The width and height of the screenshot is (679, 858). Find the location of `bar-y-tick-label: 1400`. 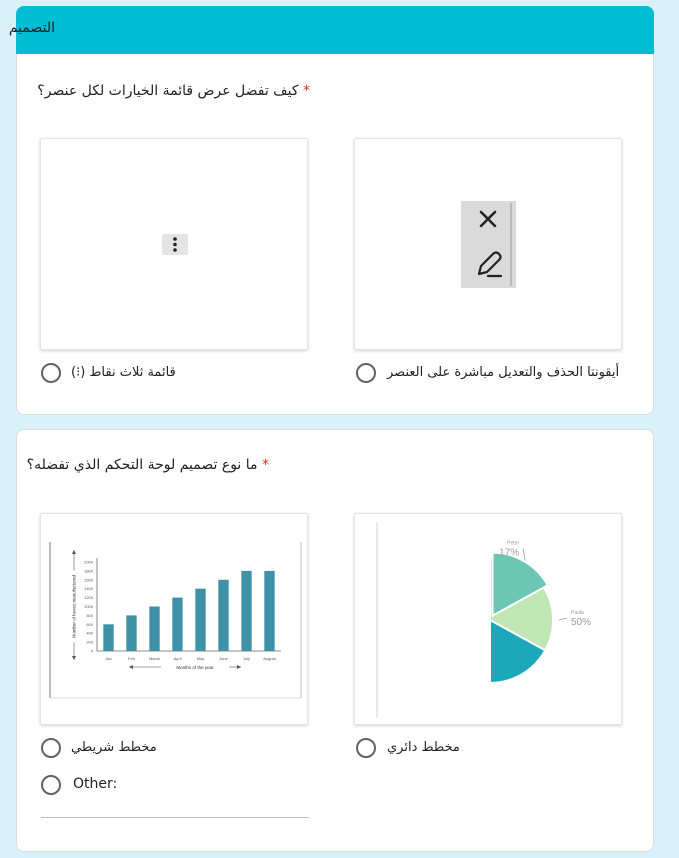

bar-y-tick-label: 1400 is located at coordinates (89, 588).